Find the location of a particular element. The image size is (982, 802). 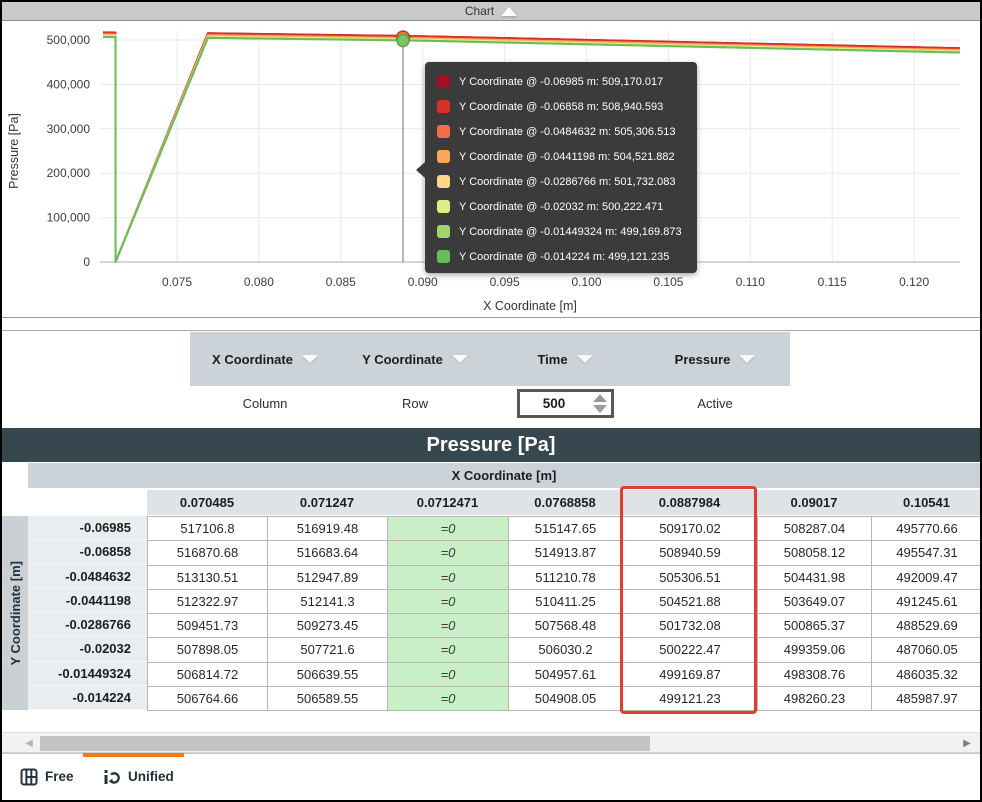

tooltip-value-label: Y Coordinate @ -0.06858 m: 508,940.593 is located at coordinates (561, 106).